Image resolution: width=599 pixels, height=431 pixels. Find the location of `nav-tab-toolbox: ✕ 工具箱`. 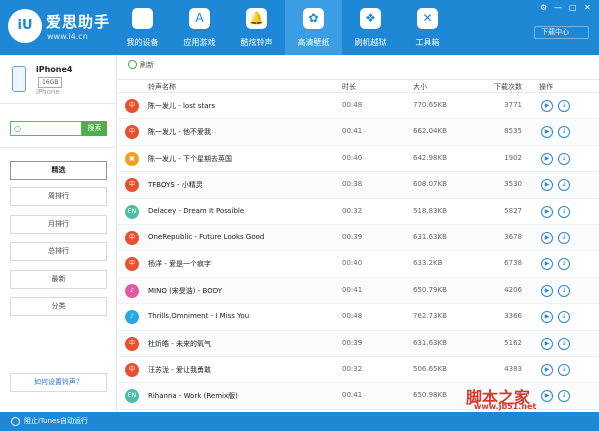

nav-tab-toolbox: ✕ 工具箱 is located at coordinates (427, 27).